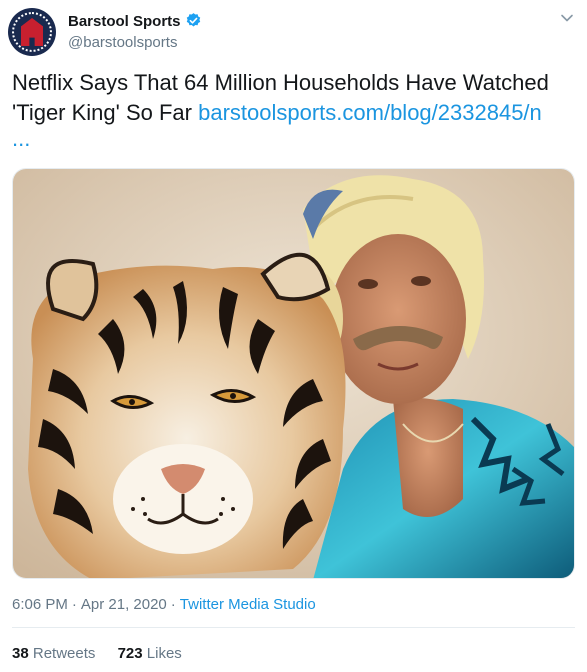  What do you see at coordinates (124, 21) in the screenshot?
I see `author-display-name: Barstool Sports` at bounding box center [124, 21].